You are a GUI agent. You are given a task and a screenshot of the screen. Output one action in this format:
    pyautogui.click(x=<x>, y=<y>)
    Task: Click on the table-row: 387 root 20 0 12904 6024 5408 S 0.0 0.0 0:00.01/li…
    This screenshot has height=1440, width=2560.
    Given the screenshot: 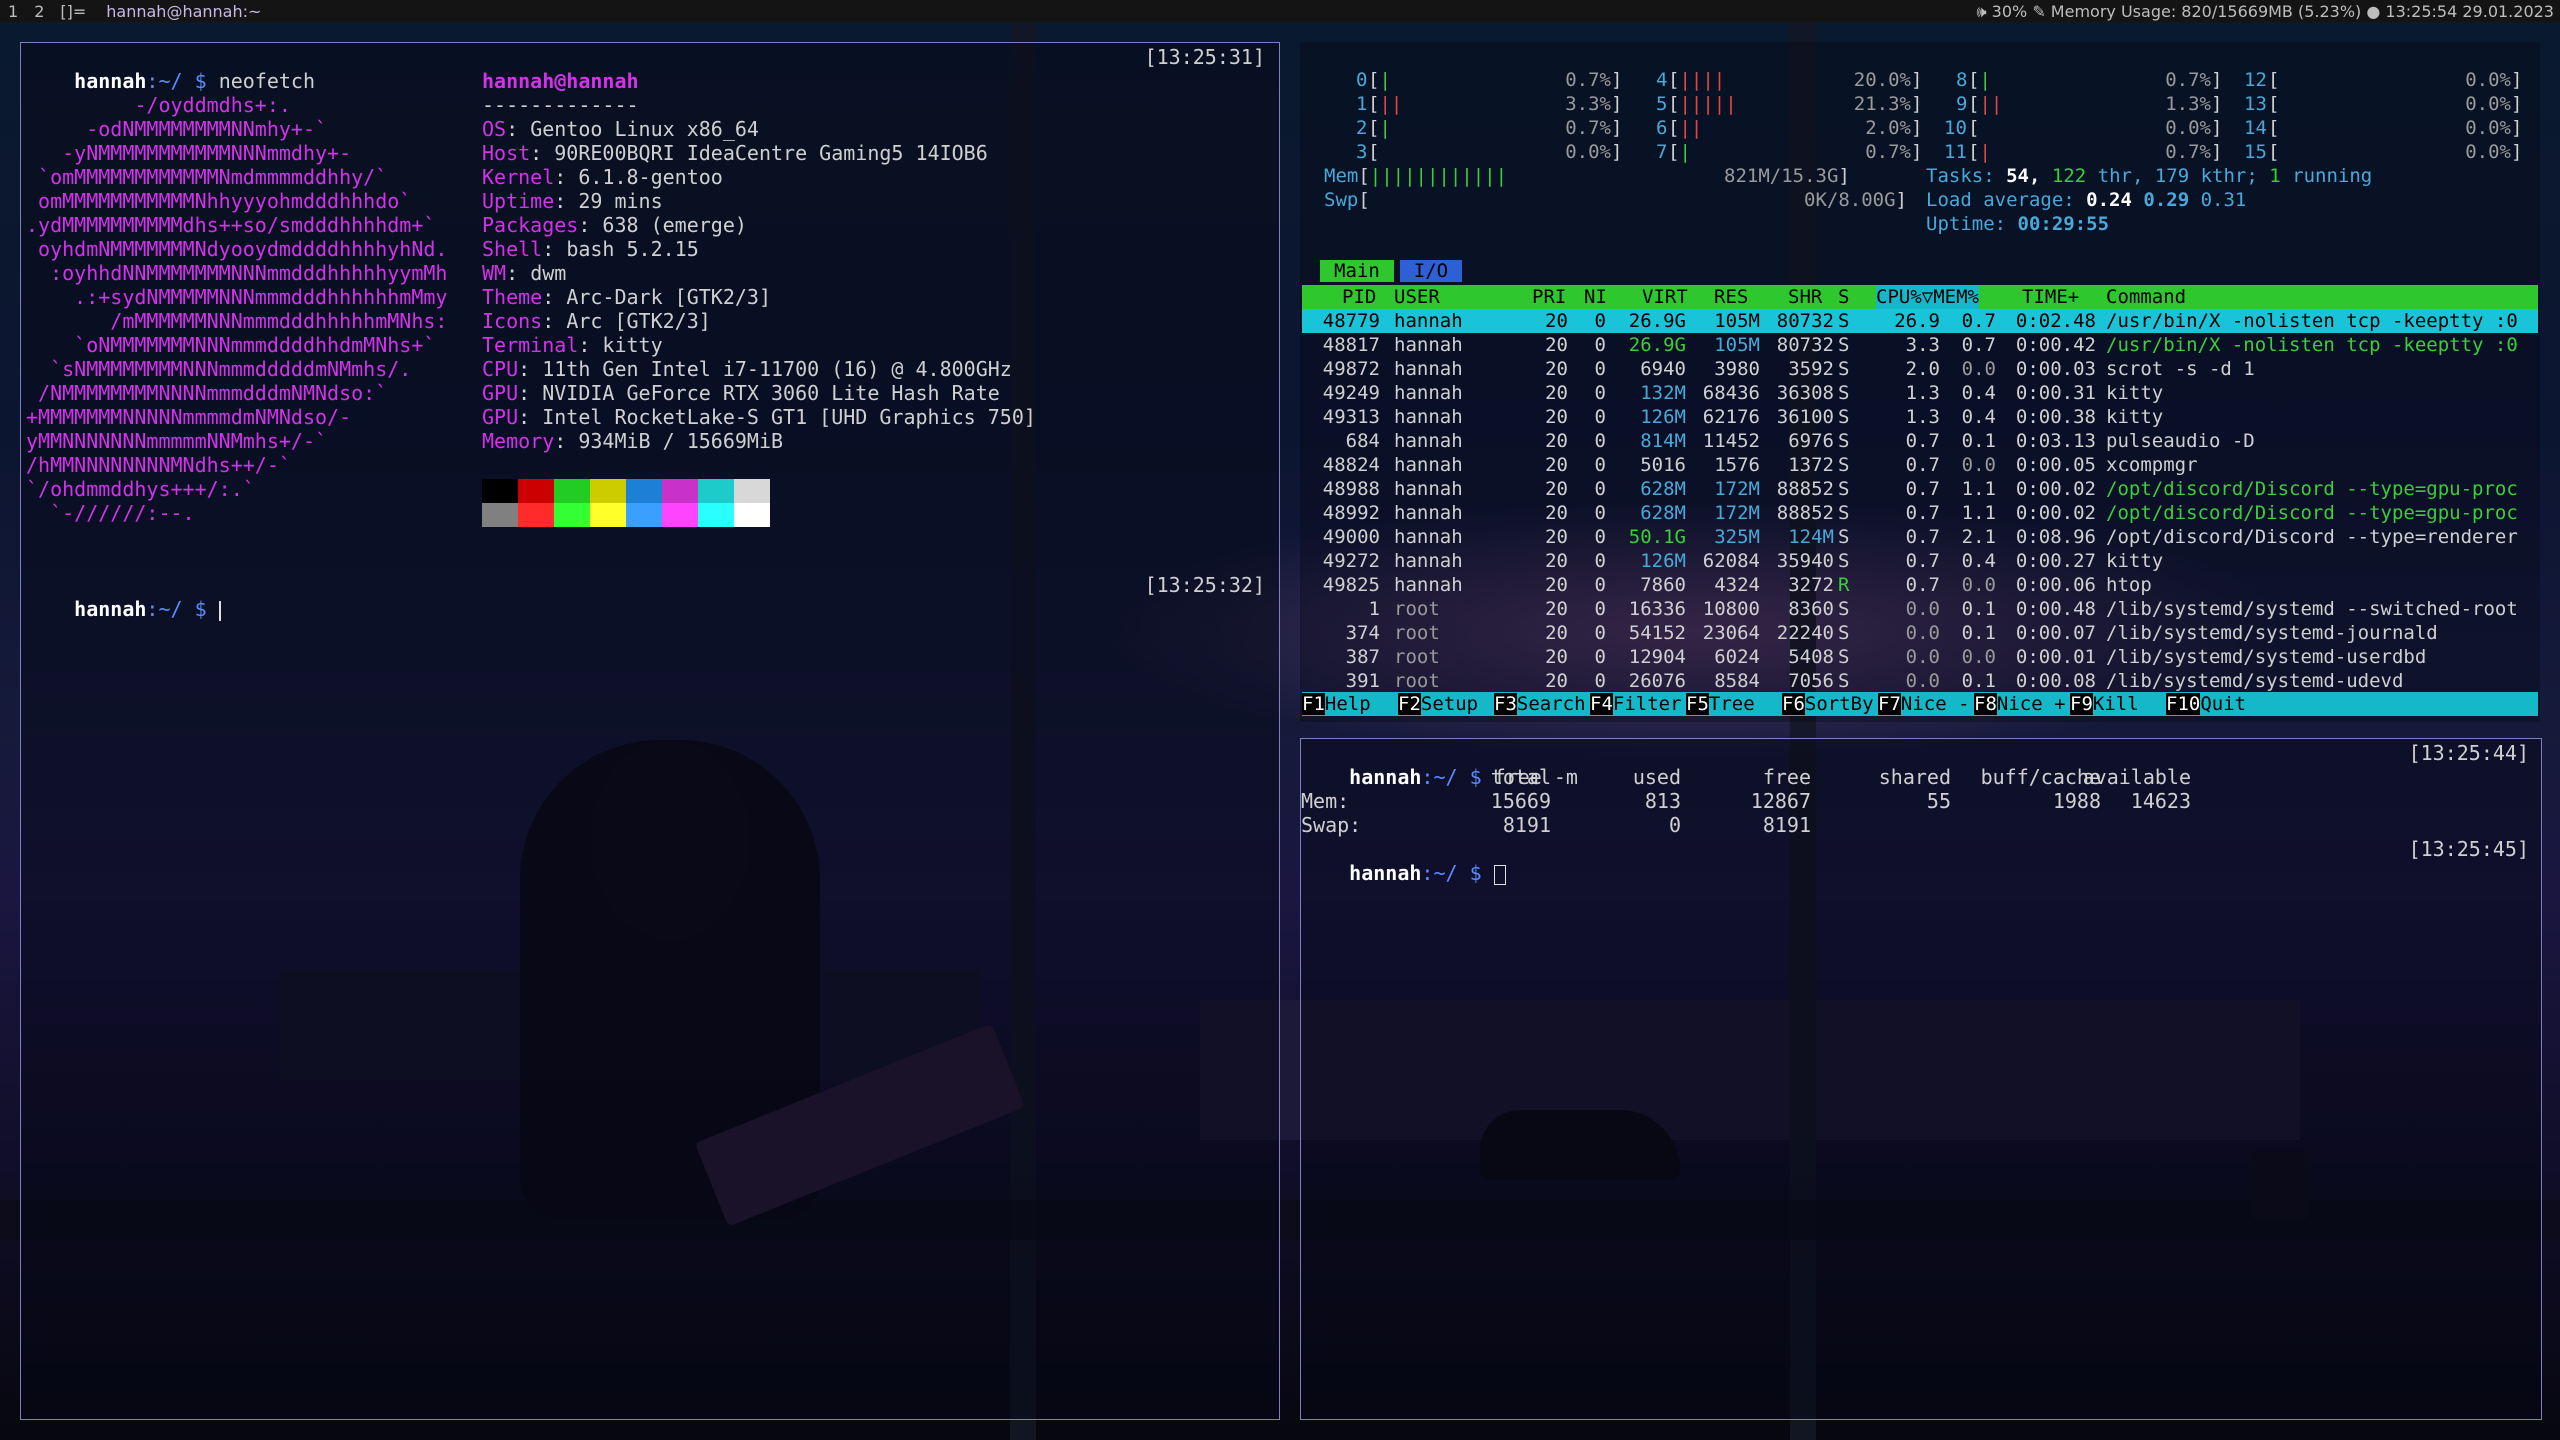 What is the action you would take?
    pyautogui.click(x=1920, y=657)
    